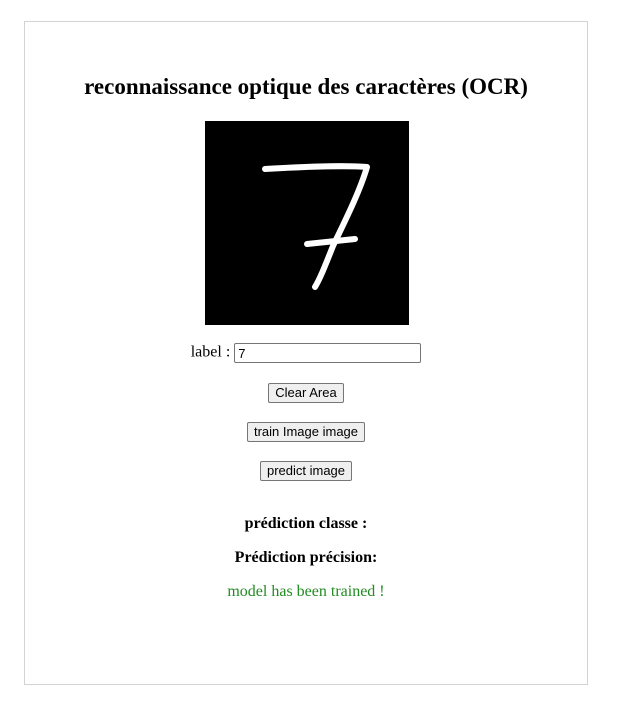 The width and height of the screenshot is (628, 718). I want to click on status-message: model has been trained !, so click(306, 591).